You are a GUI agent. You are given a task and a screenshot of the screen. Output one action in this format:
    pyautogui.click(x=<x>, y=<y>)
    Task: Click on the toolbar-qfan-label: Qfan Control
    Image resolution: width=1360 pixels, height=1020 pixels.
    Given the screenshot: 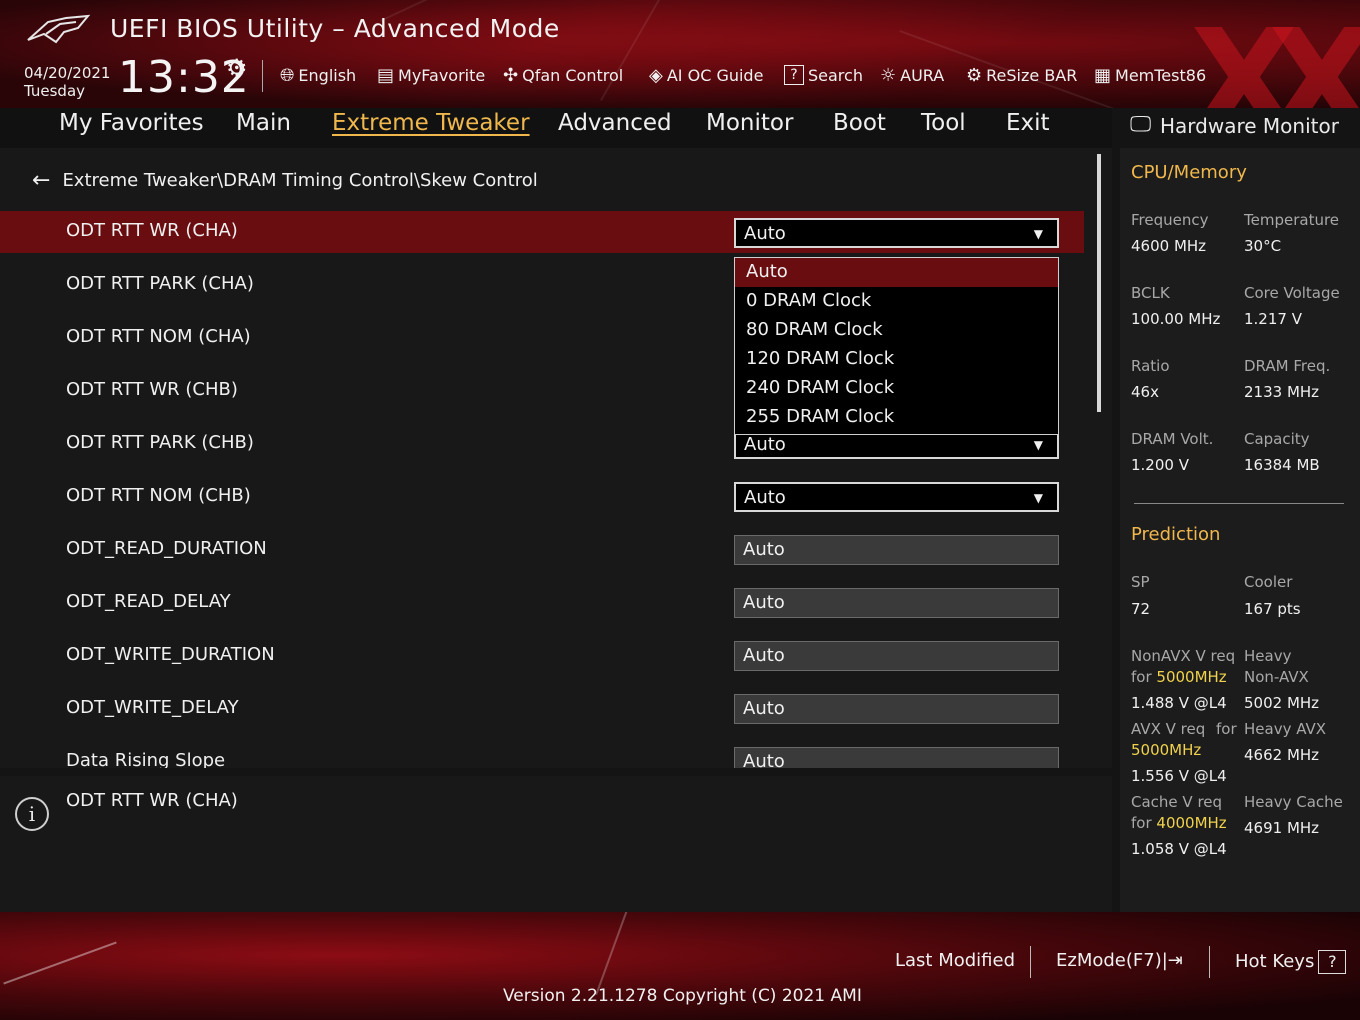 What is the action you would take?
    pyautogui.click(x=573, y=75)
    